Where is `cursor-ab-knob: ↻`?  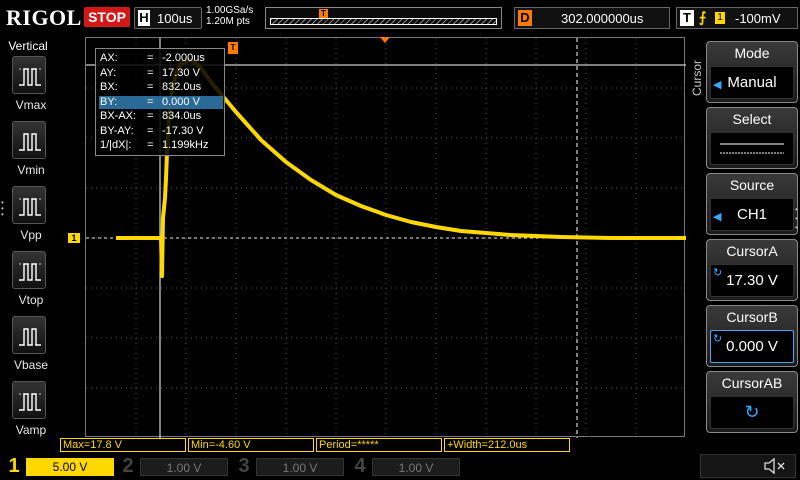
cursor-ab-knob: ↻ is located at coordinates (752, 412).